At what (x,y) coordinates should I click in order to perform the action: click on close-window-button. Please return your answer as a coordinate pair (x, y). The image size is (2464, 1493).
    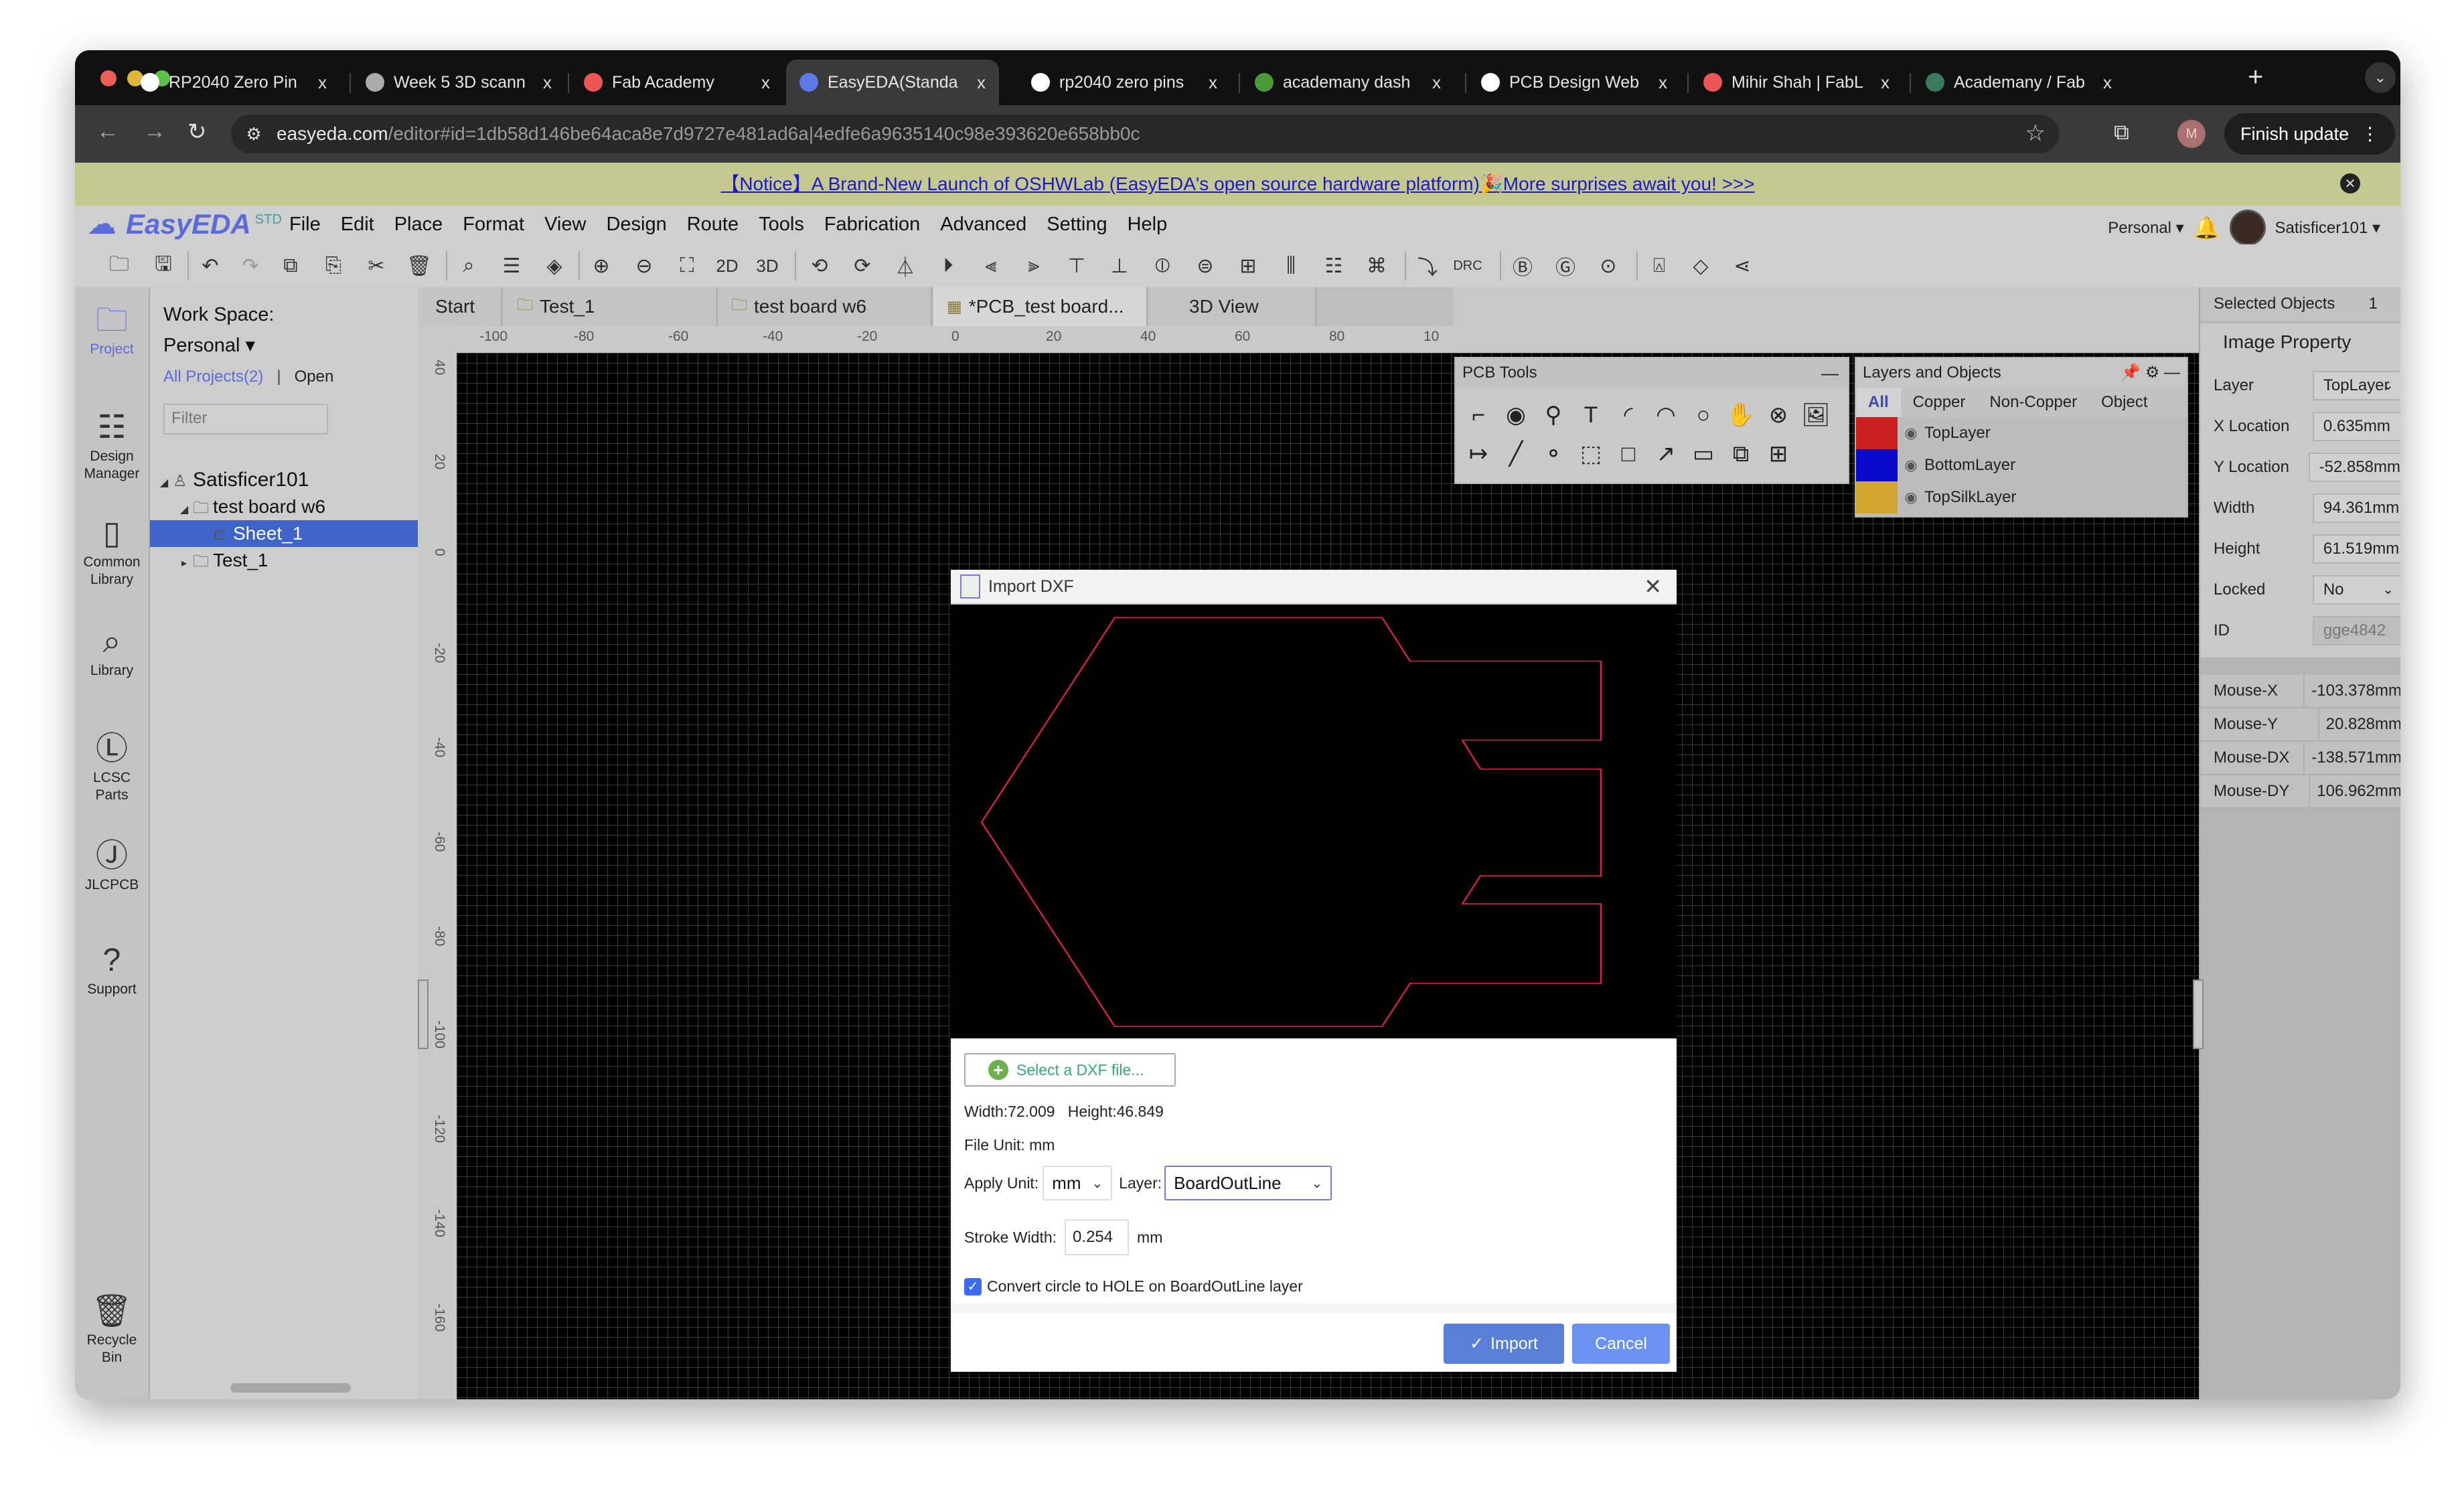
    Looking at the image, I should click on (108, 78).